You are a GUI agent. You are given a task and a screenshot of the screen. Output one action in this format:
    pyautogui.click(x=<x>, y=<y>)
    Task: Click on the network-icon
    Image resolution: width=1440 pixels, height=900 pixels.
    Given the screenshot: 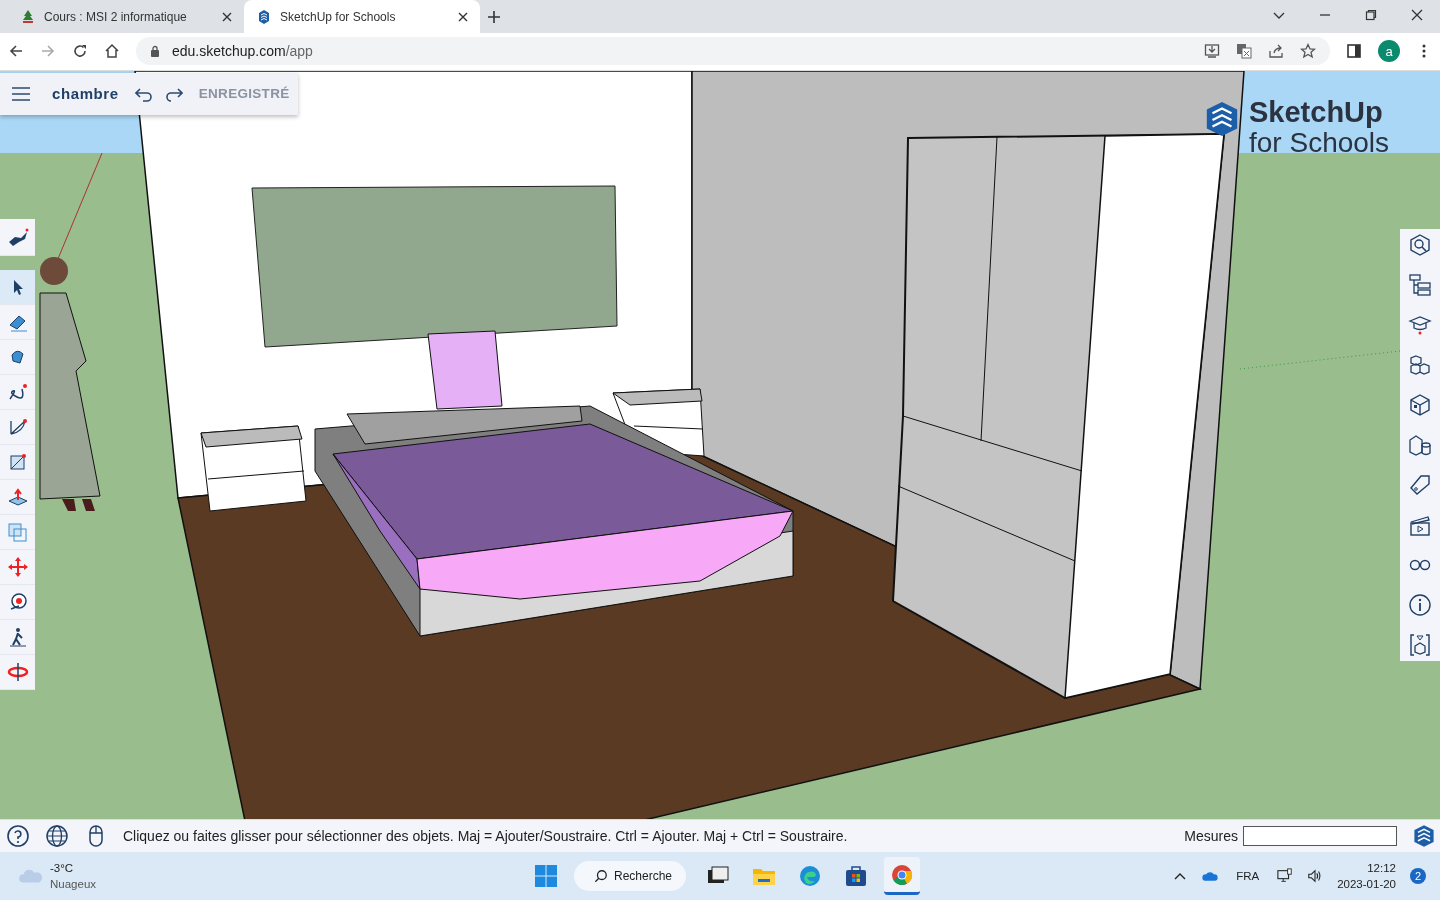 What is the action you would take?
    pyautogui.click(x=1285, y=876)
    